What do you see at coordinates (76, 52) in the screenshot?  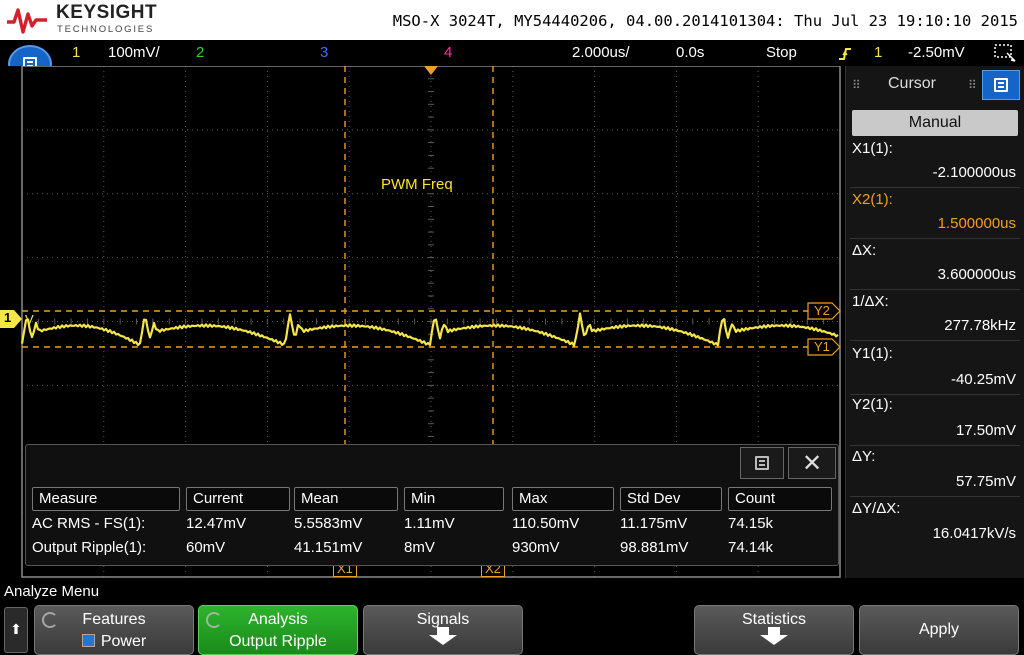 I see `ch1-number: 1` at bounding box center [76, 52].